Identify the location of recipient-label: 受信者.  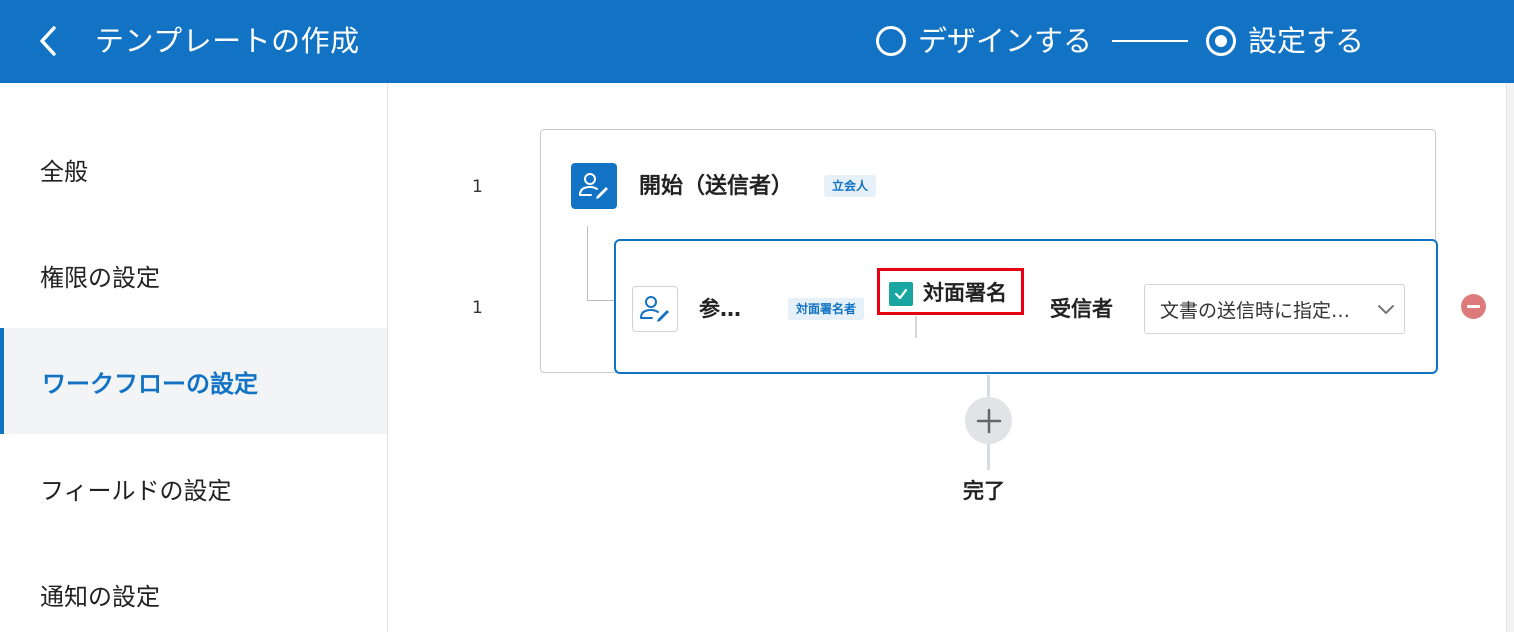
(1081, 309).